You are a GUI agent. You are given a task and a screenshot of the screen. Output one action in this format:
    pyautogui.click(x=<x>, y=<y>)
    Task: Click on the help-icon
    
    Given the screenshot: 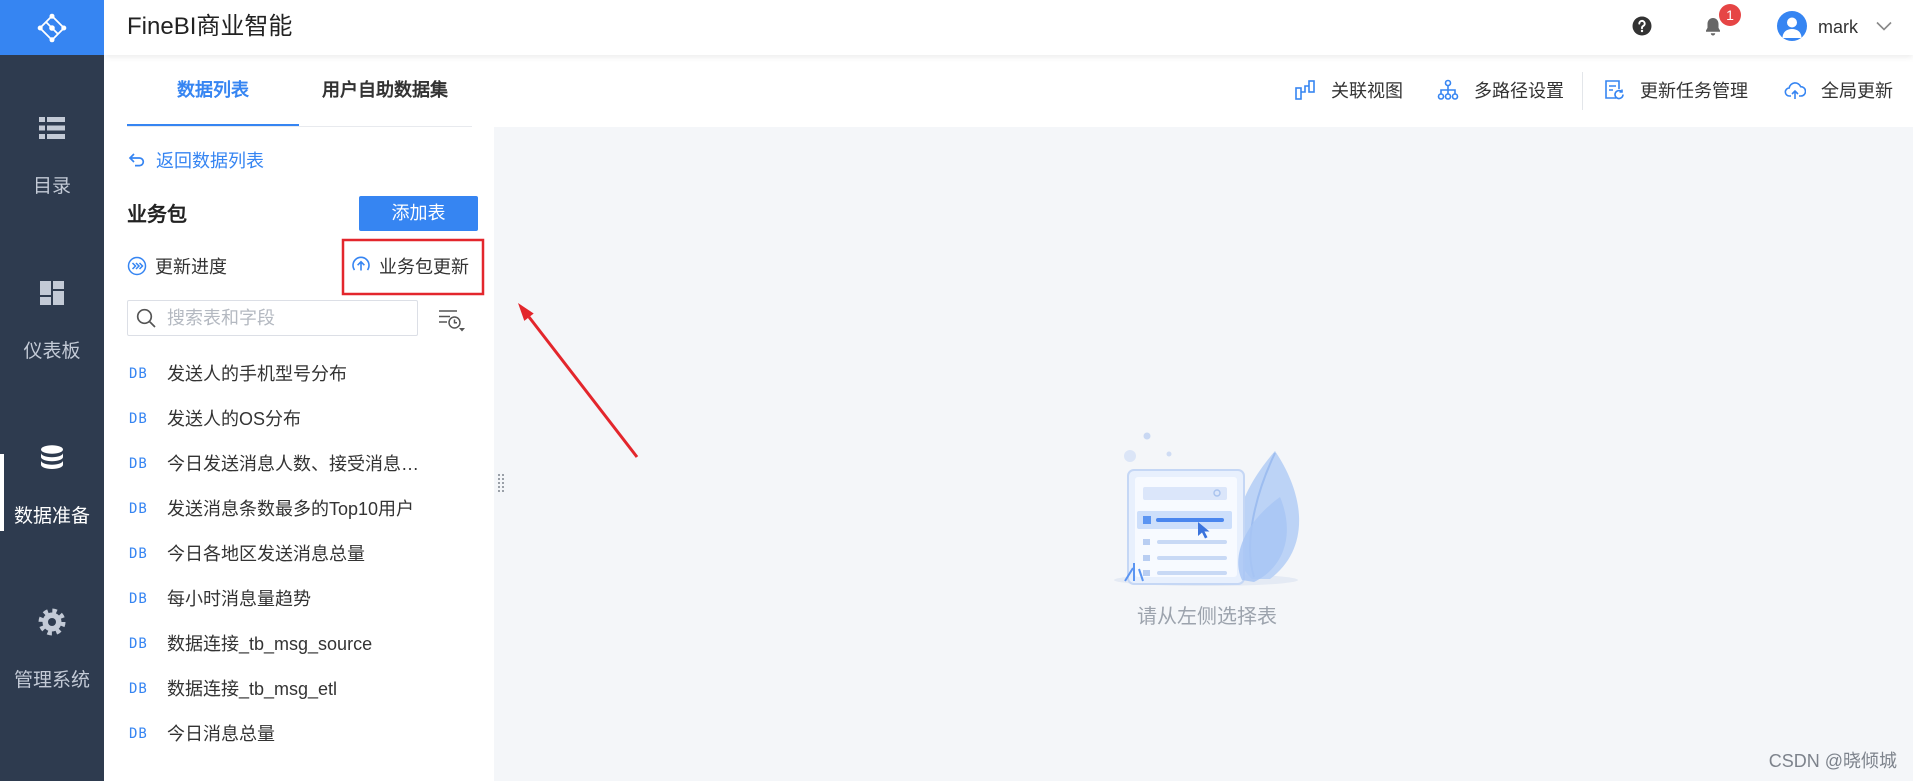 What is the action you would take?
    pyautogui.click(x=1642, y=26)
    